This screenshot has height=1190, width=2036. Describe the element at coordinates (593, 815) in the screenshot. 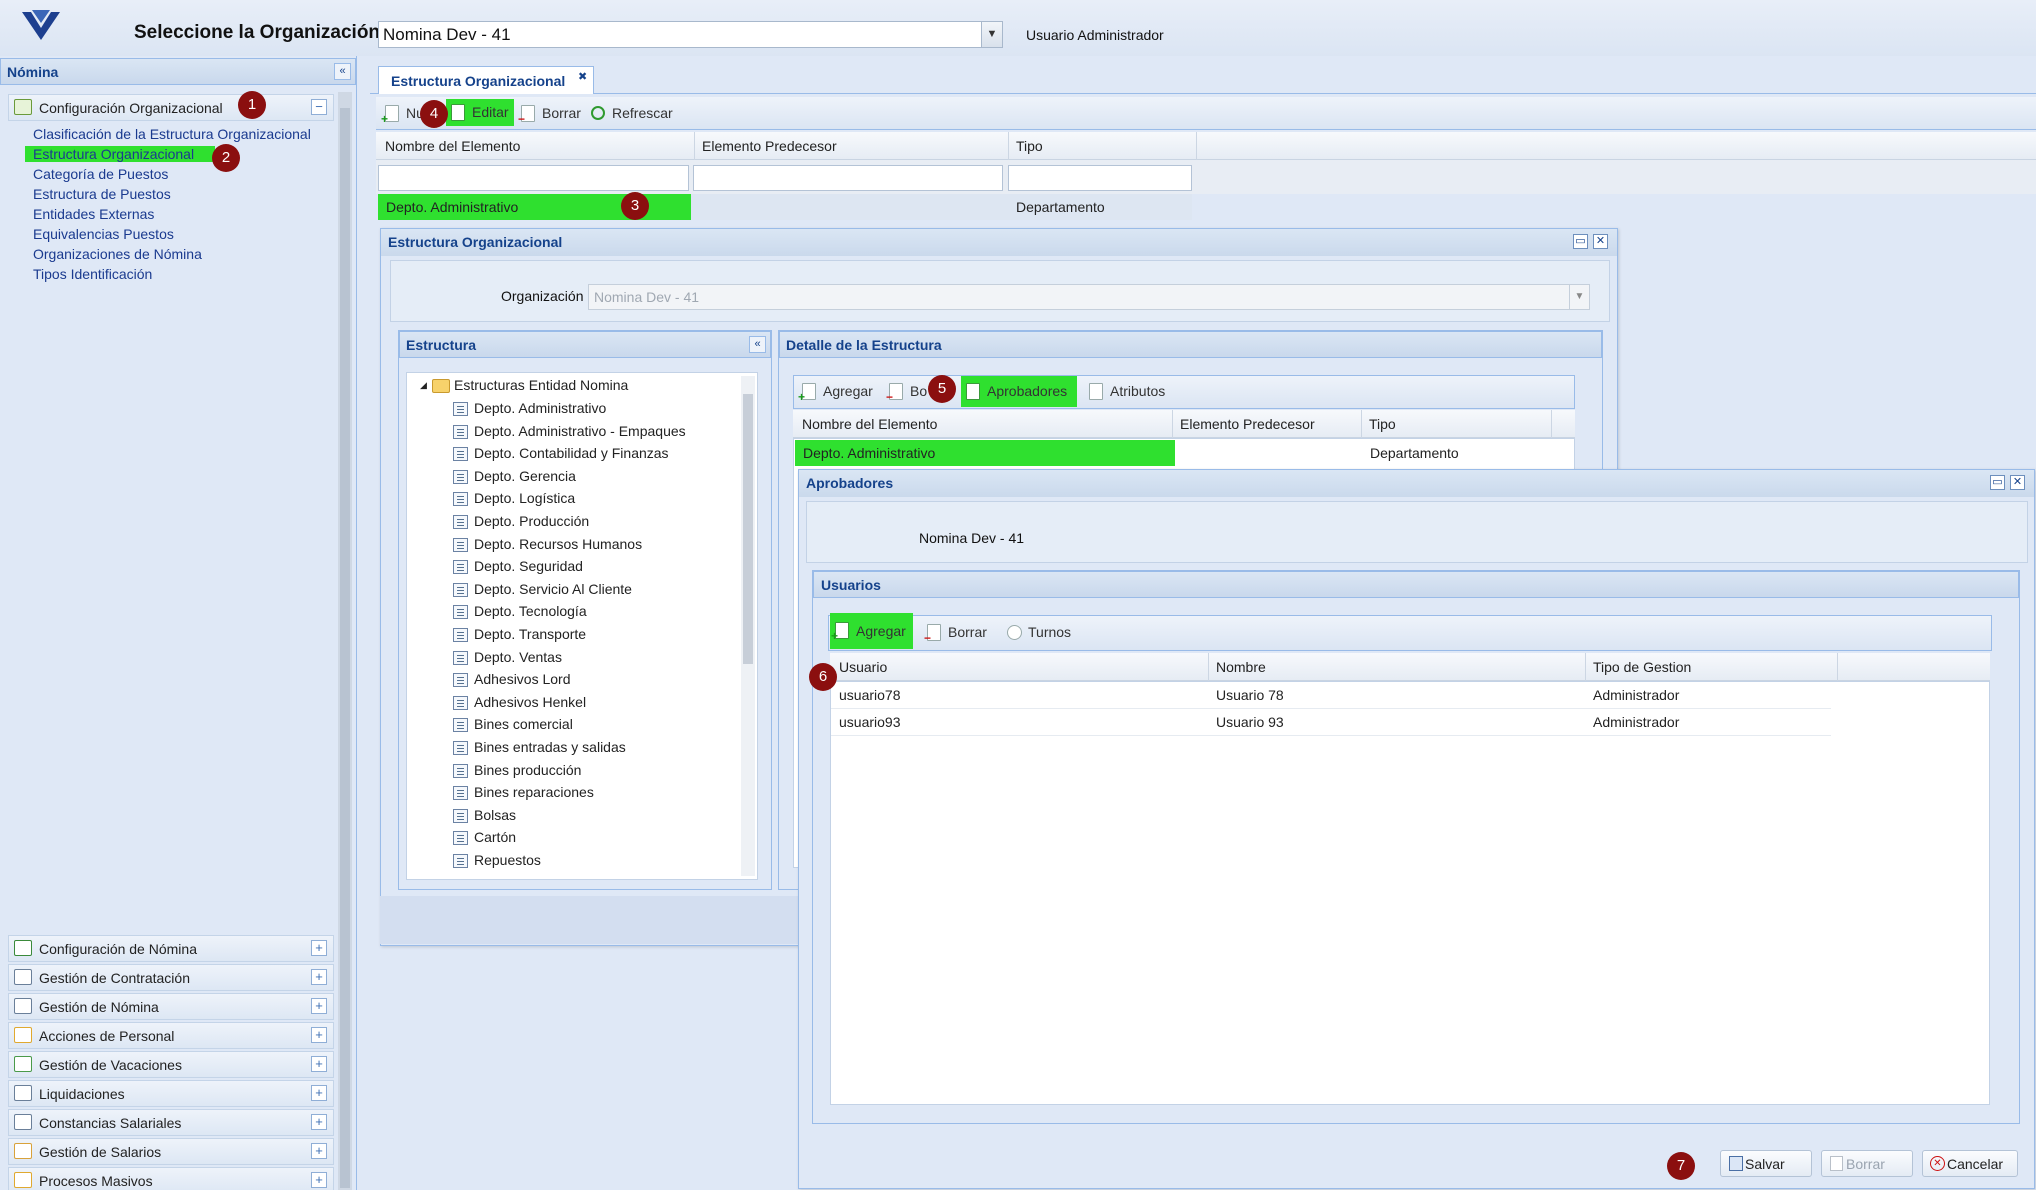

I see `tree-node: Bolsas` at that location.